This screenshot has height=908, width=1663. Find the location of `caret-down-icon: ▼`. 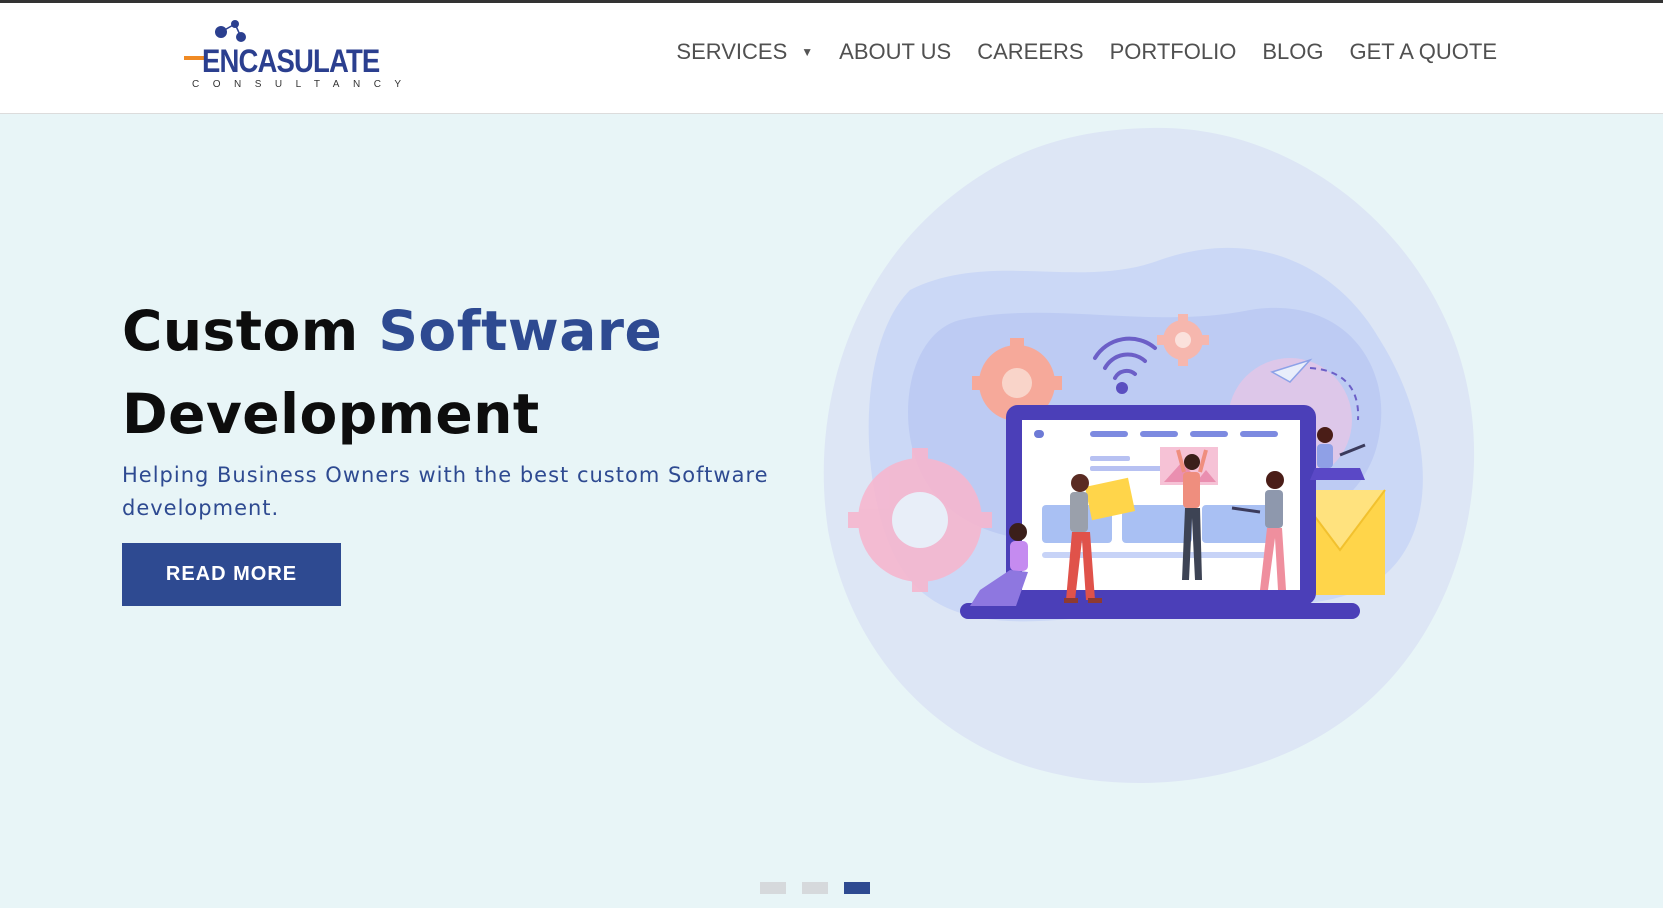

caret-down-icon: ▼ is located at coordinates (807, 52).